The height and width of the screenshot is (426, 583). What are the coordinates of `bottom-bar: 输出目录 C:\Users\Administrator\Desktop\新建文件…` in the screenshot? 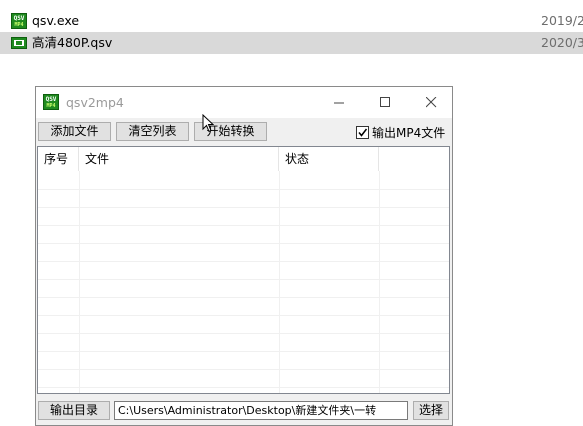 It's located at (244, 413).